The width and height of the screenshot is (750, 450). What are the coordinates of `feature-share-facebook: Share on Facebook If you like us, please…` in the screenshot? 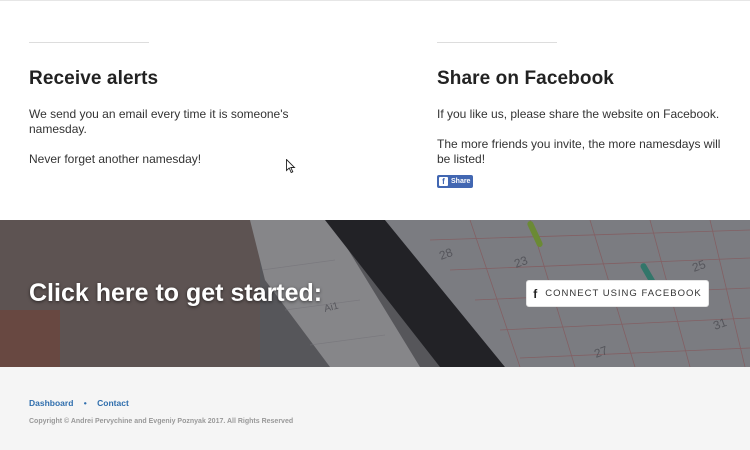 It's located at (582, 115).